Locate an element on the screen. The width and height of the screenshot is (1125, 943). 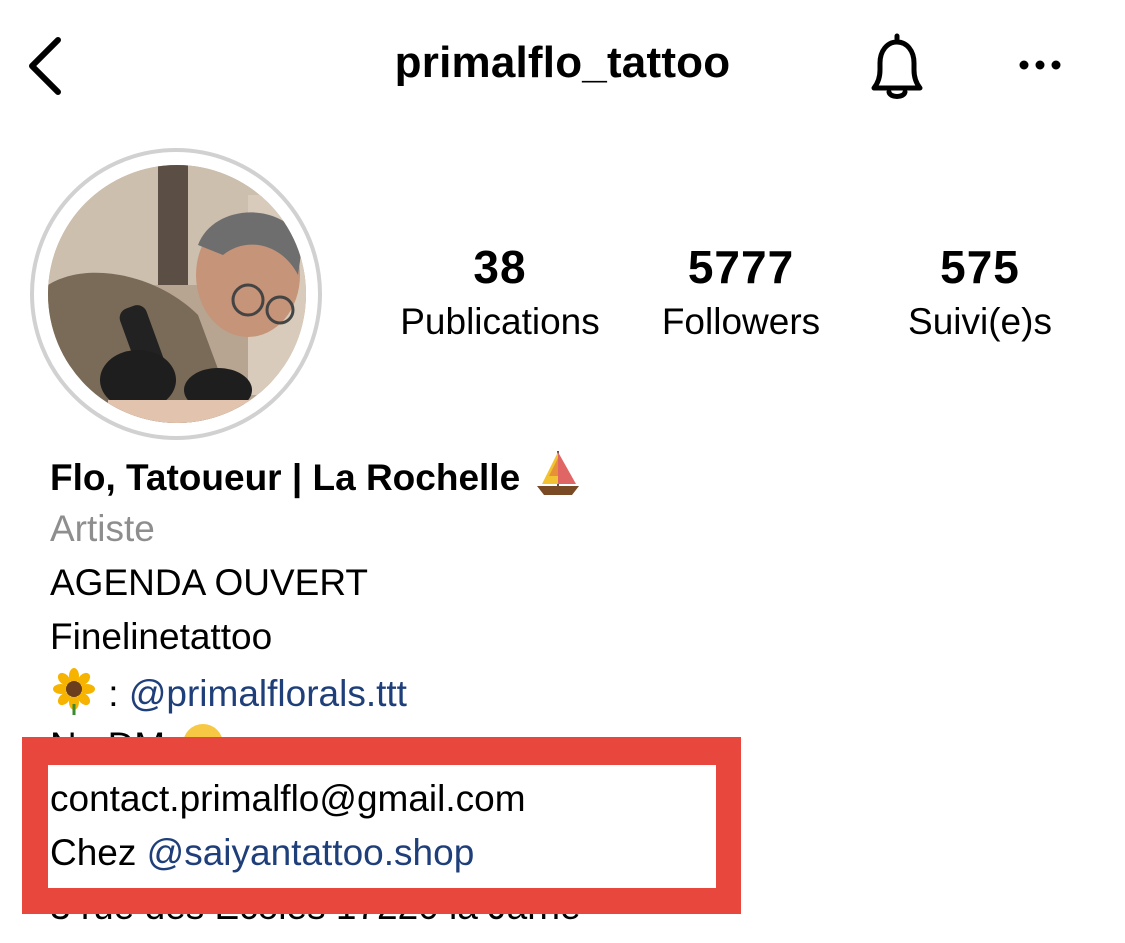
bio-line-studio: Chez @saiyantattoo.shop is located at coordinates (262, 853).